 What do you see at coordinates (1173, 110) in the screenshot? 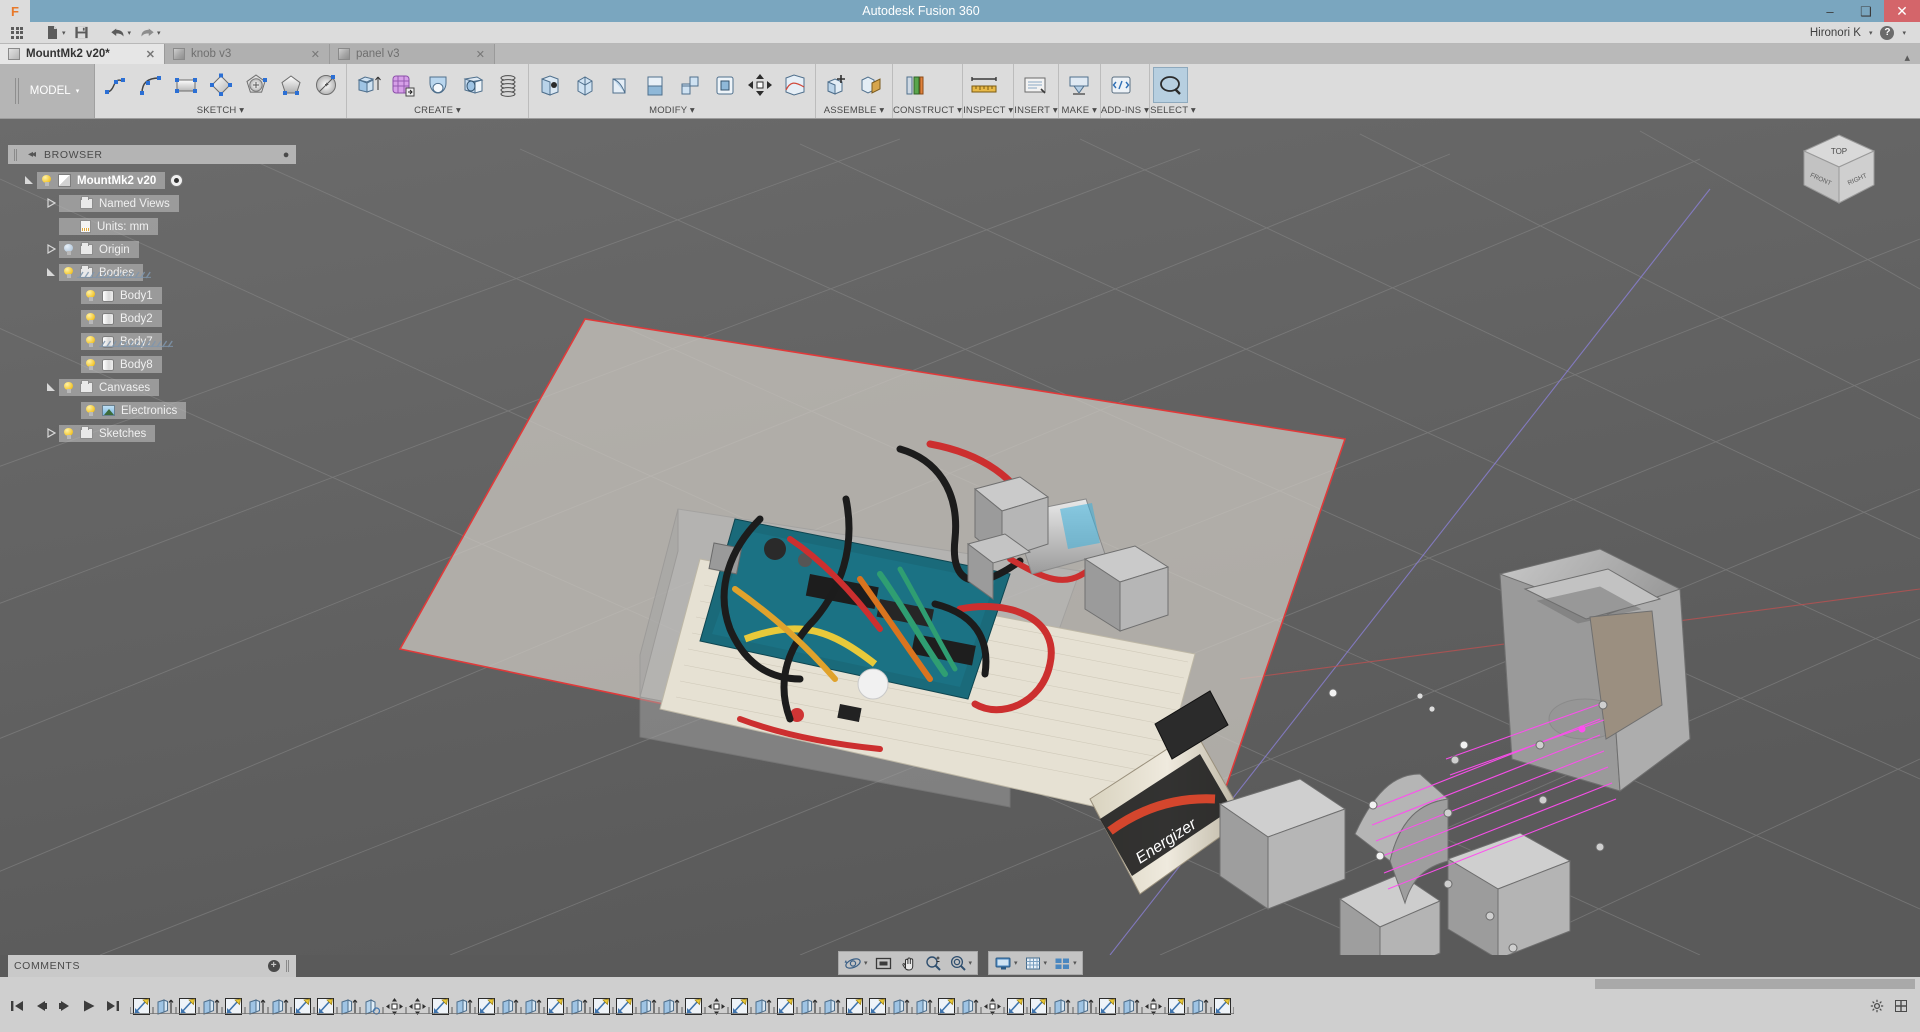
I see `ribbon-group-label: SELECT ▾` at bounding box center [1173, 110].